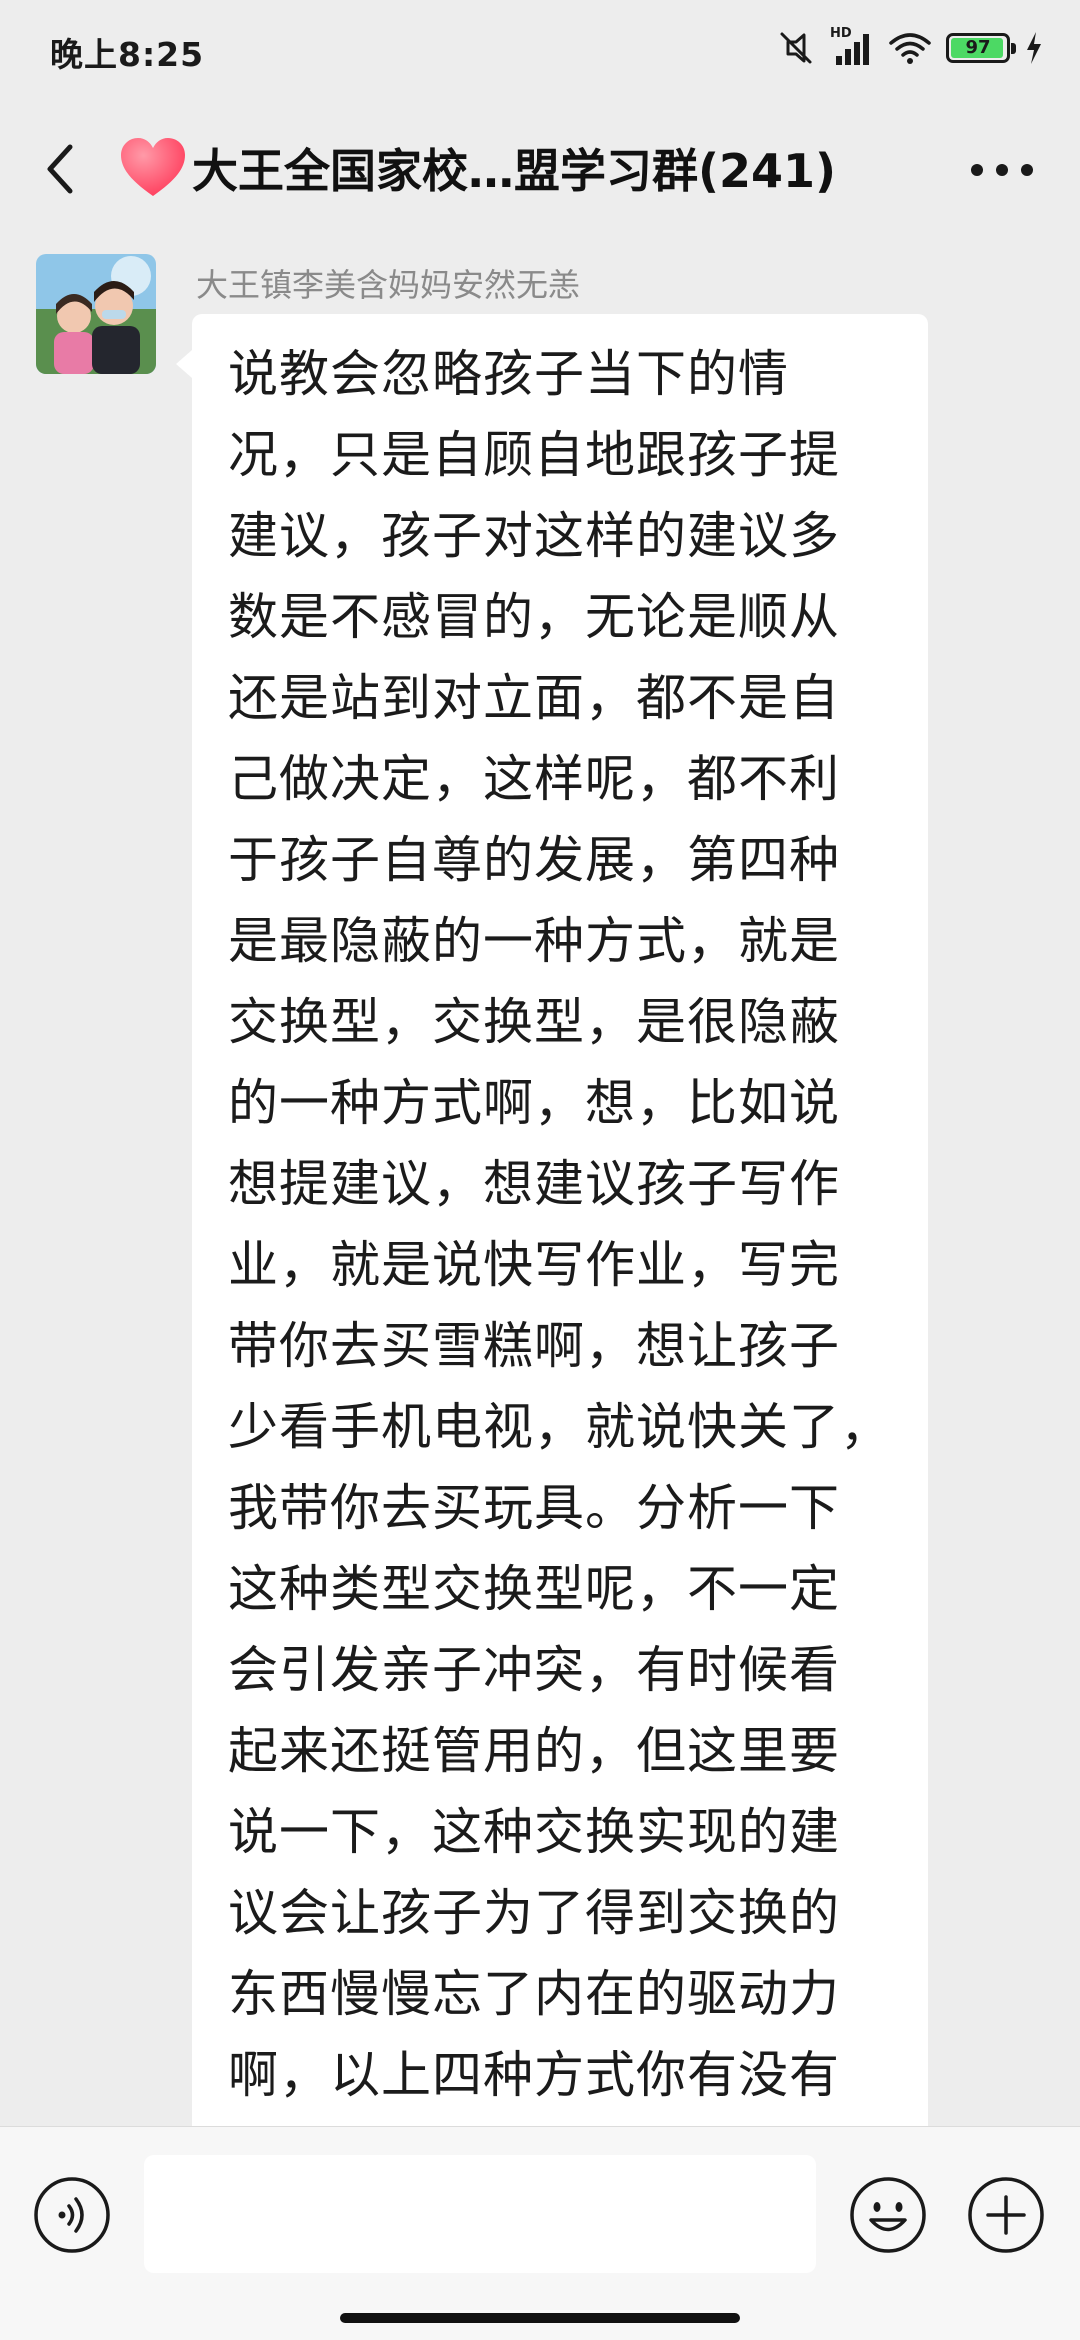 The height and width of the screenshot is (2340, 1080). I want to click on emoji-button, so click(888, 2215).